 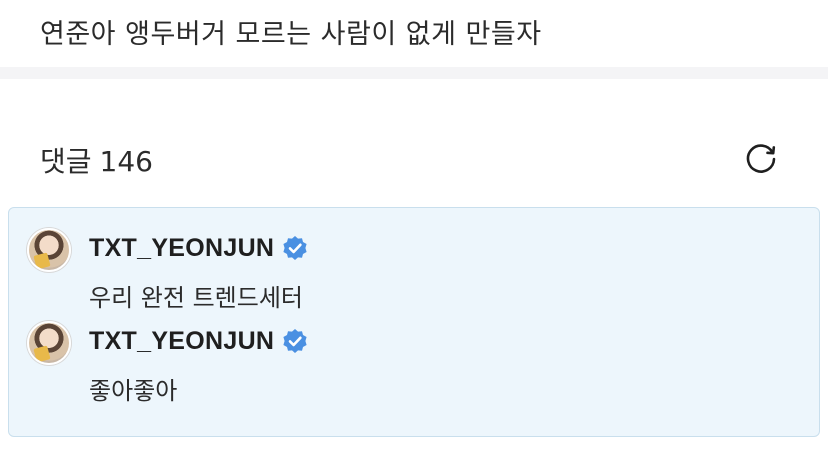 I want to click on comments-header: 댓글 146, so click(x=420, y=160).